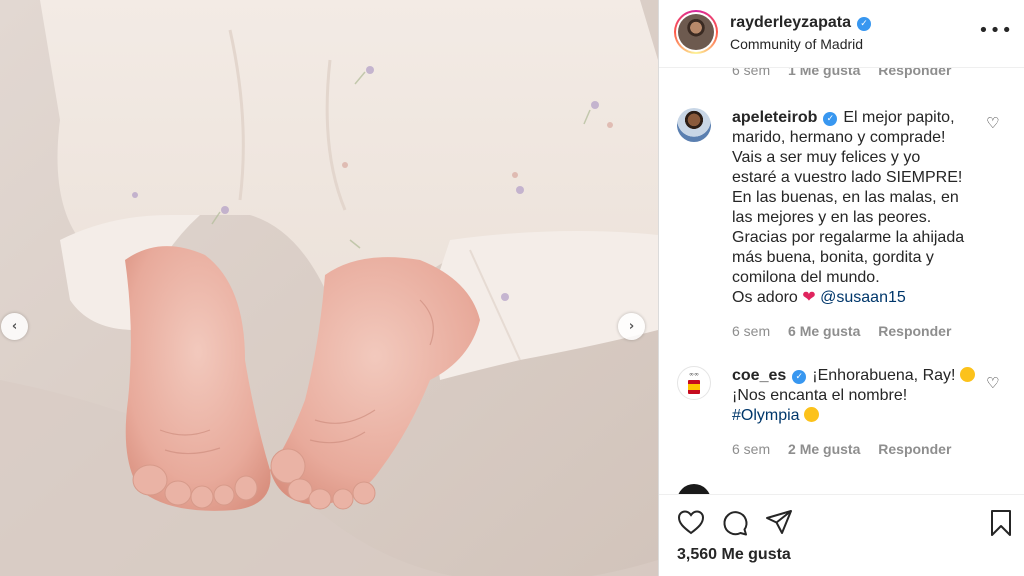 Image resolution: width=1024 pixels, height=576 pixels. I want to click on previous-photo-button: ‹, so click(14, 326).